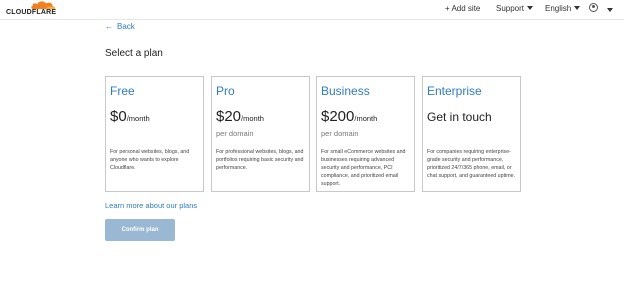 This screenshot has width=624, height=285. I want to click on plan-price: $200/month, so click(349, 116).